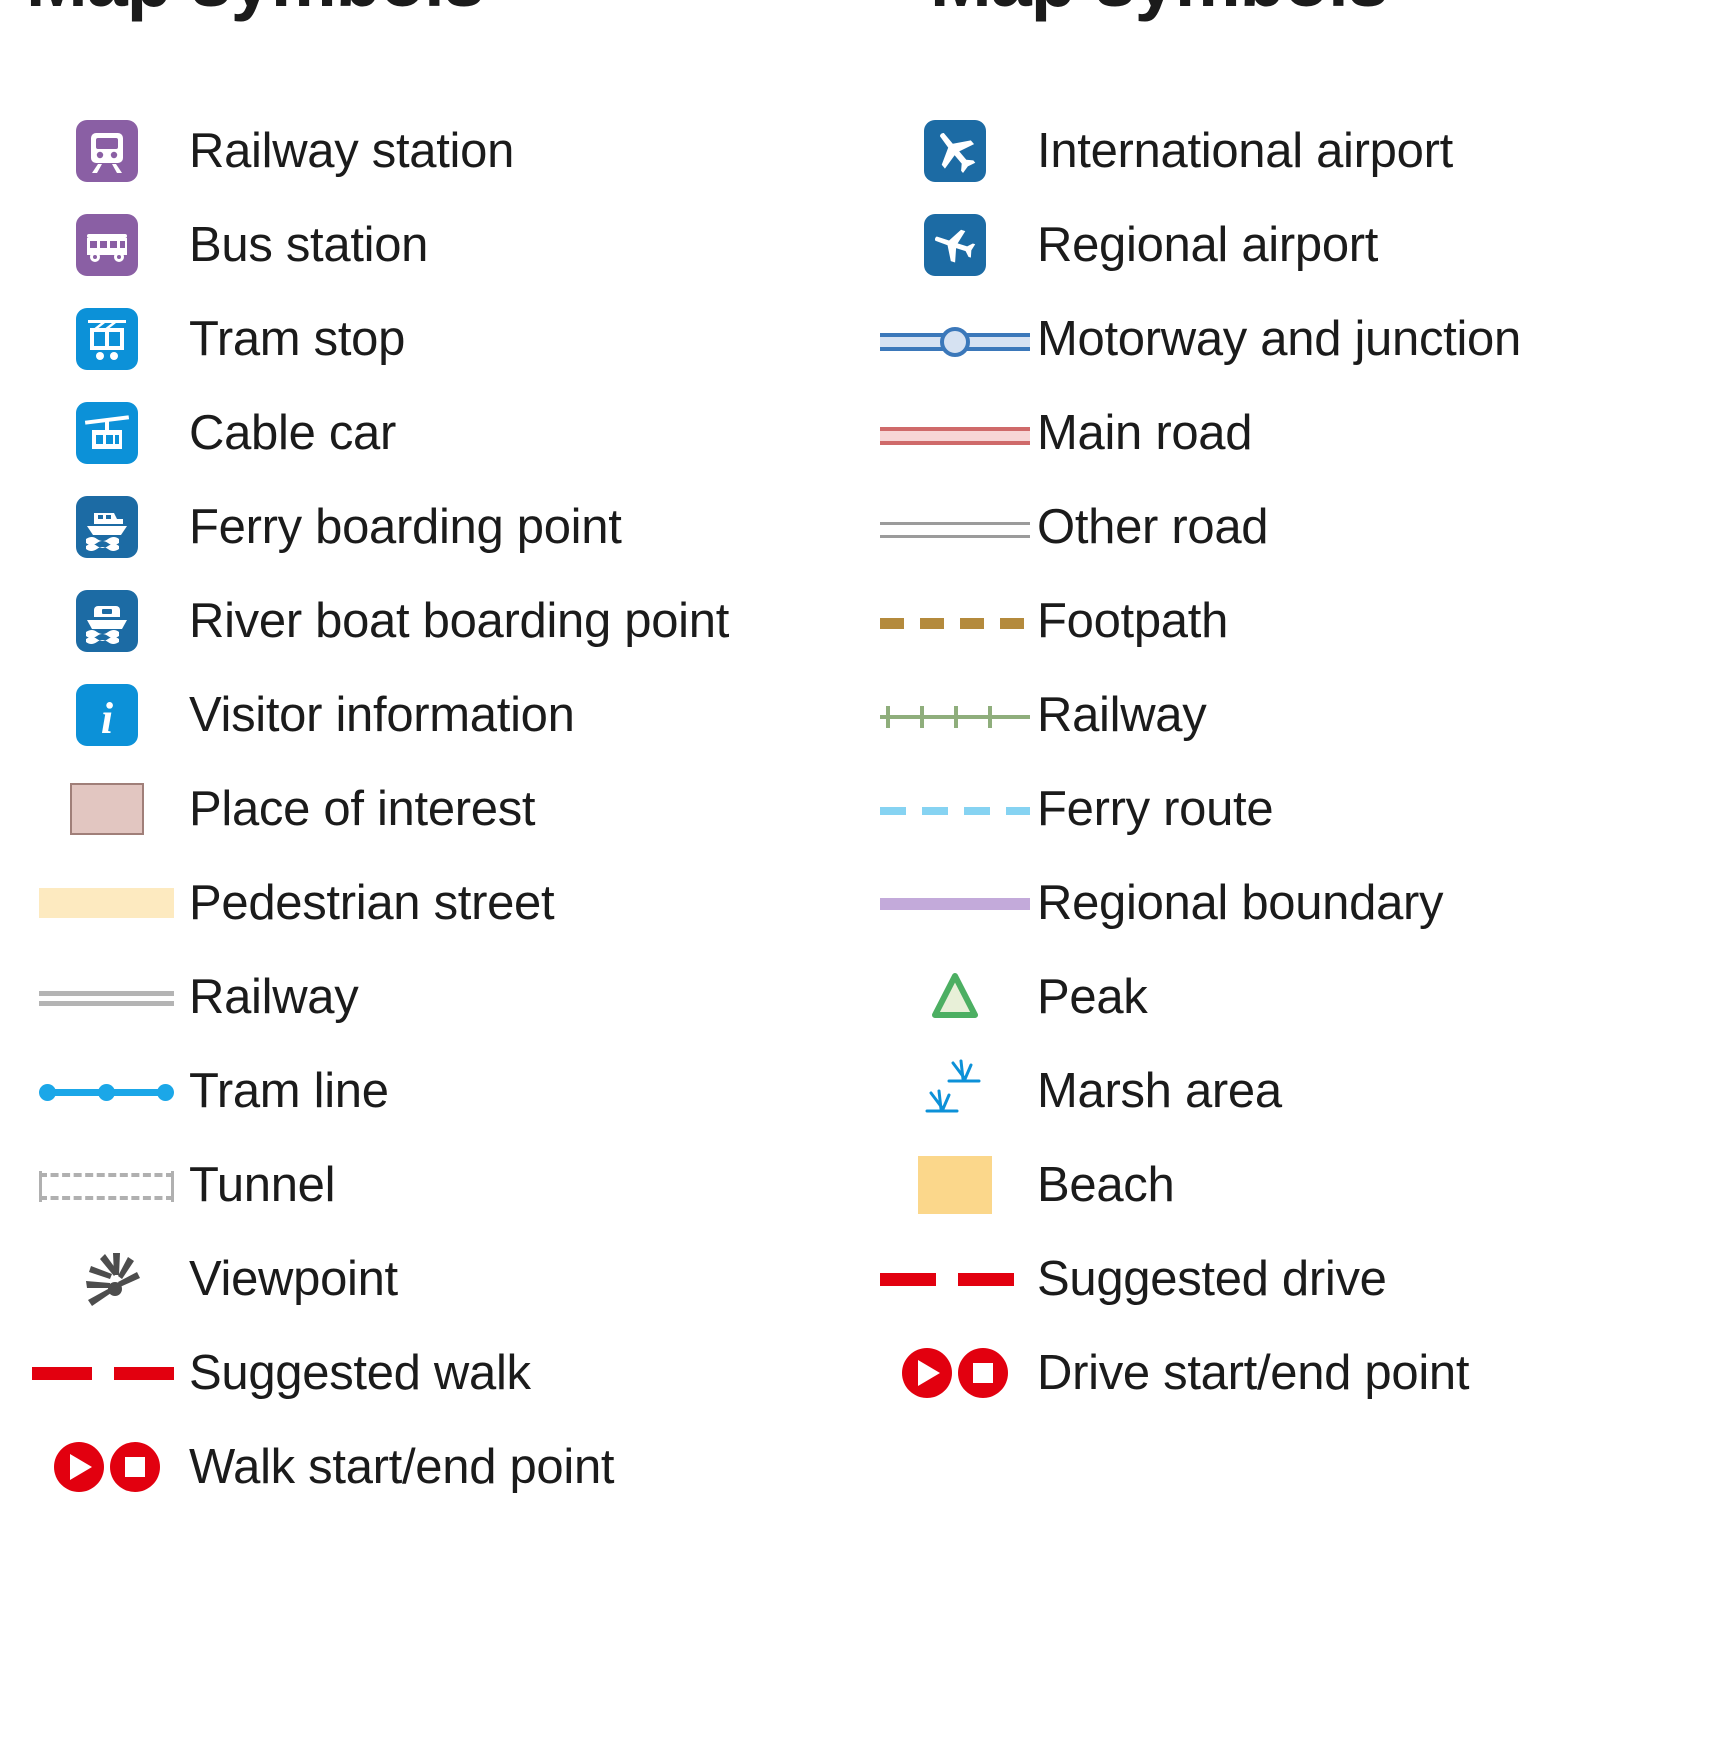  Describe the element at coordinates (1282, 903) in the screenshot. I see `legend-item-regional-boundary: Regional boundary` at that location.